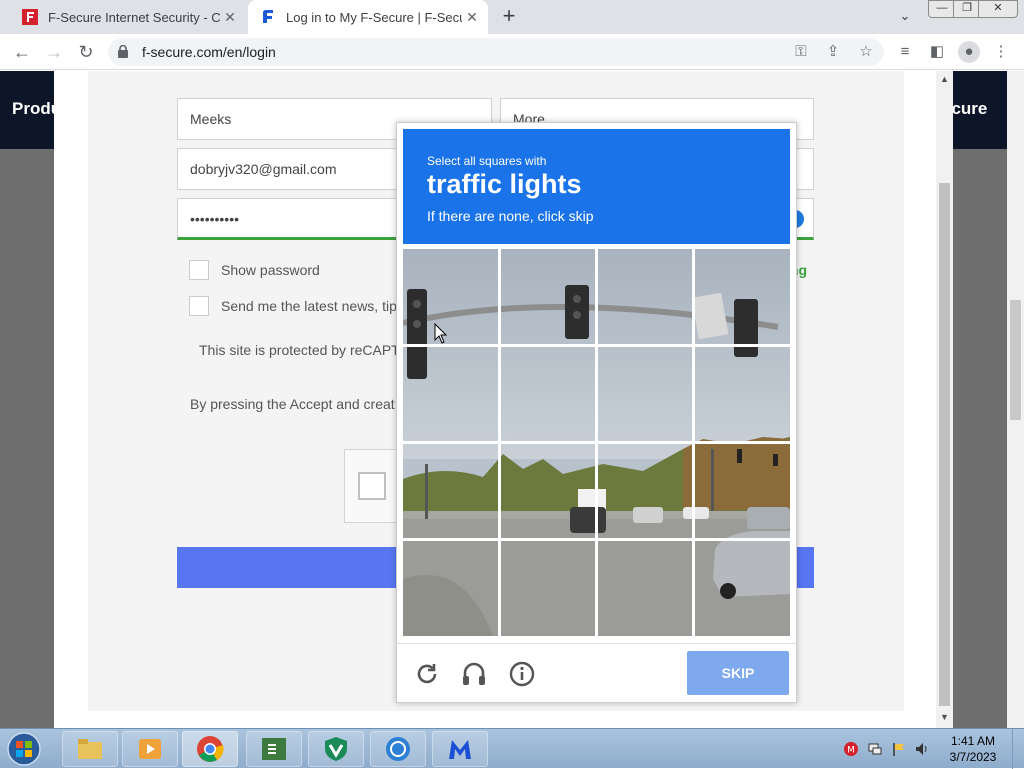  I want to click on taskbar-media-player, so click(150, 749).